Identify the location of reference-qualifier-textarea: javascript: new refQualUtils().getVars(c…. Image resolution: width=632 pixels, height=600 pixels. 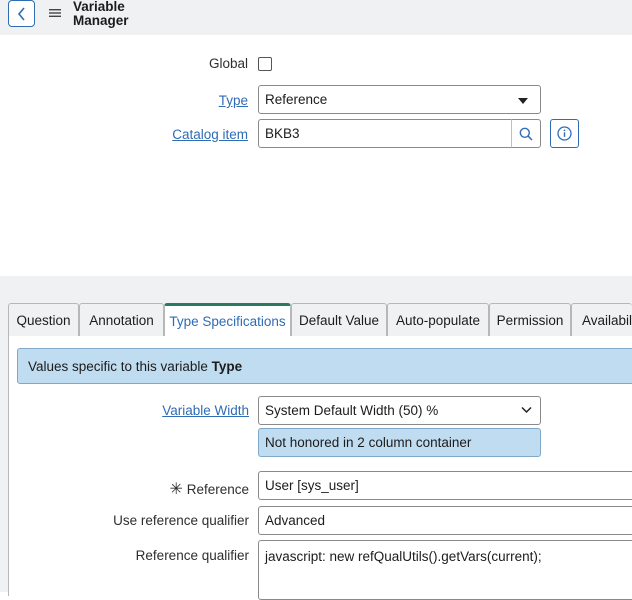
(445, 570).